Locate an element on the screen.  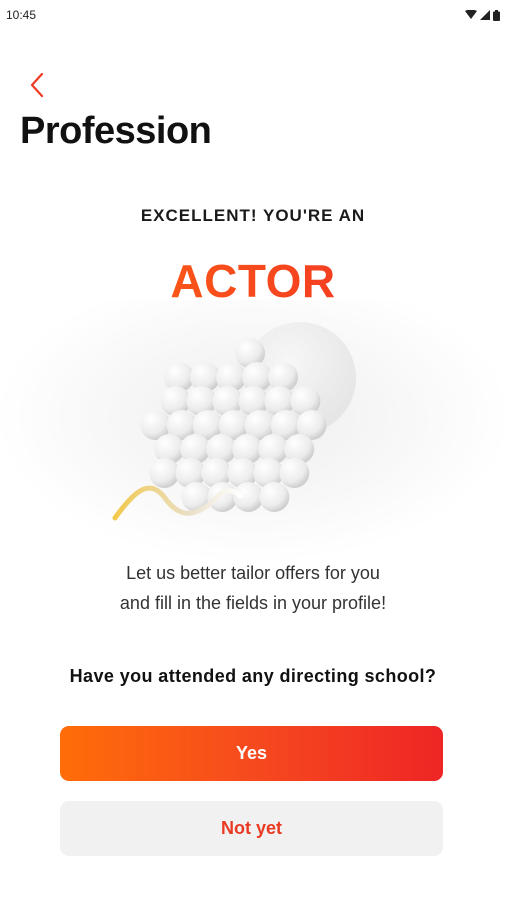
description-line-2: and fill in the fields in your profile! is located at coordinates (253, 603).